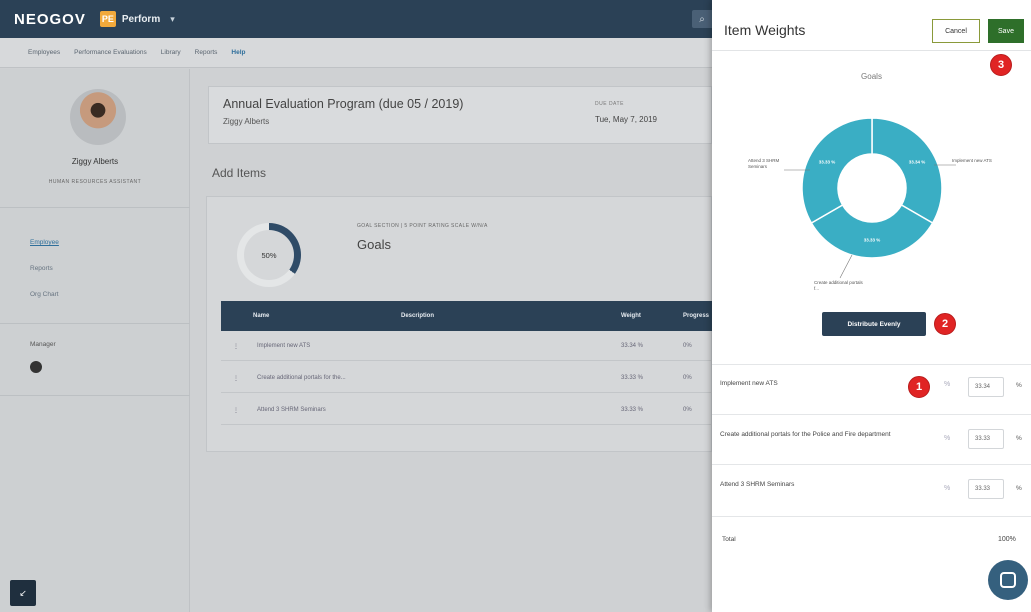 This screenshot has width=1031, height=612. I want to click on product-badge: PE, so click(107, 19).